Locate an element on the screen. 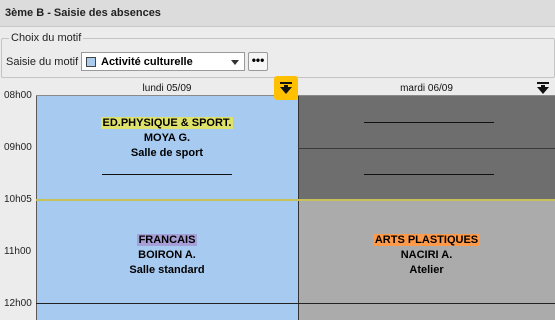  download-day-button-tuesday is located at coordinates (543, 88).